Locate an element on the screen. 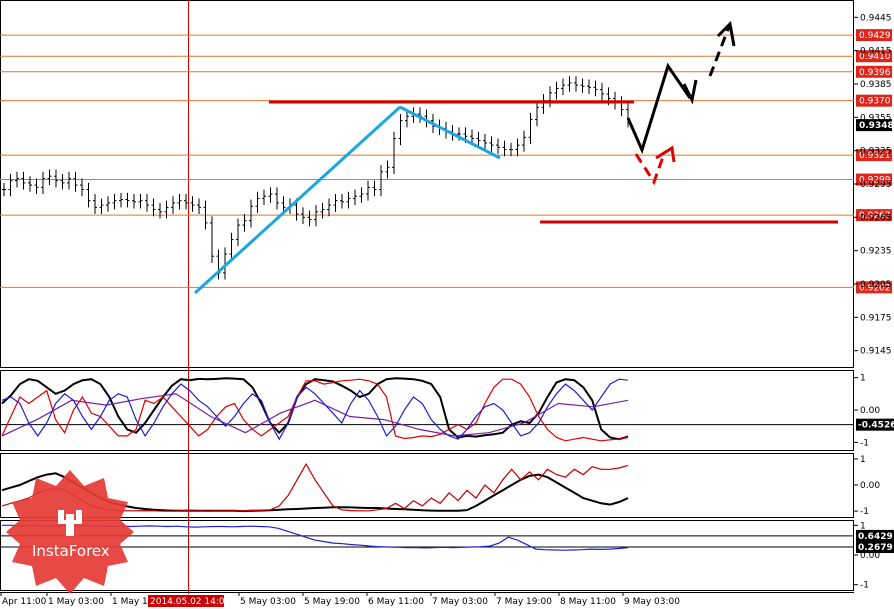  time-tick-label: 8 May 11:00 is located at coordinates (588, 602).